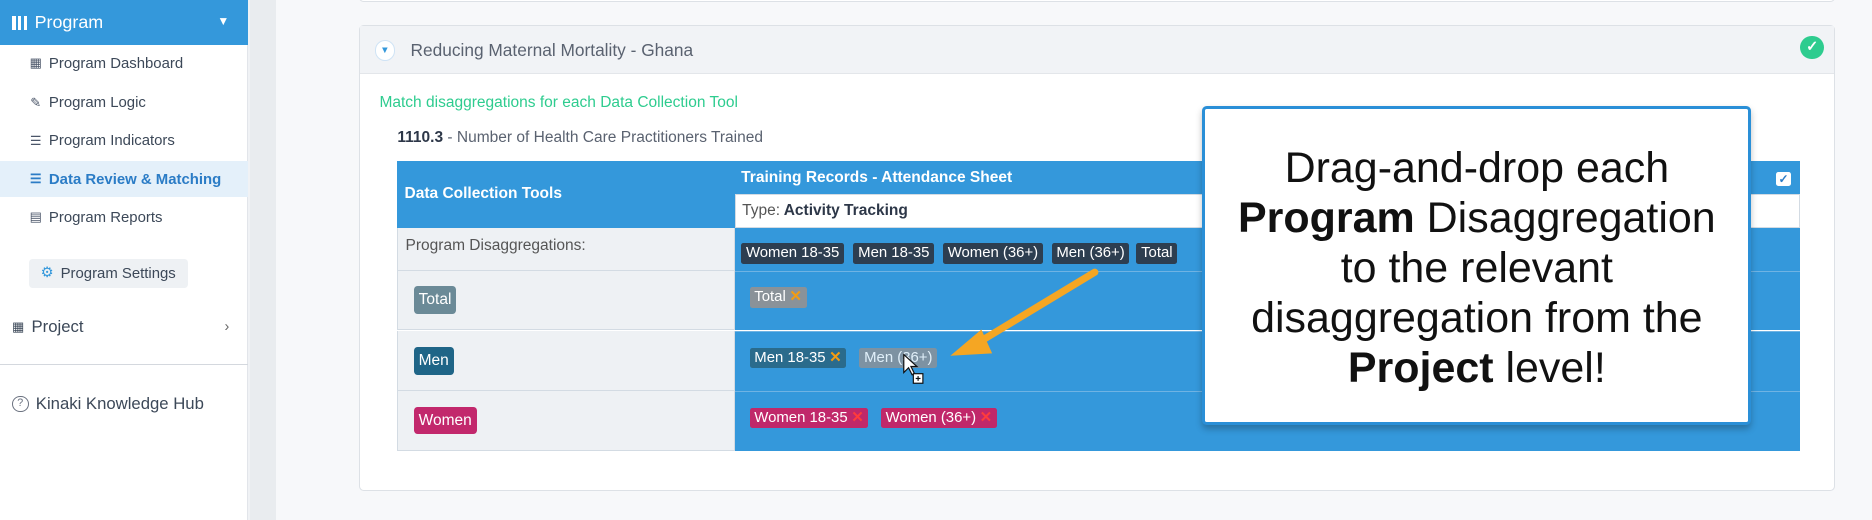 This screenshot has height=520, width=1872. Describe the element at coordinates (913, 368) in the screenshot. I see `cursor-icon` at that location.